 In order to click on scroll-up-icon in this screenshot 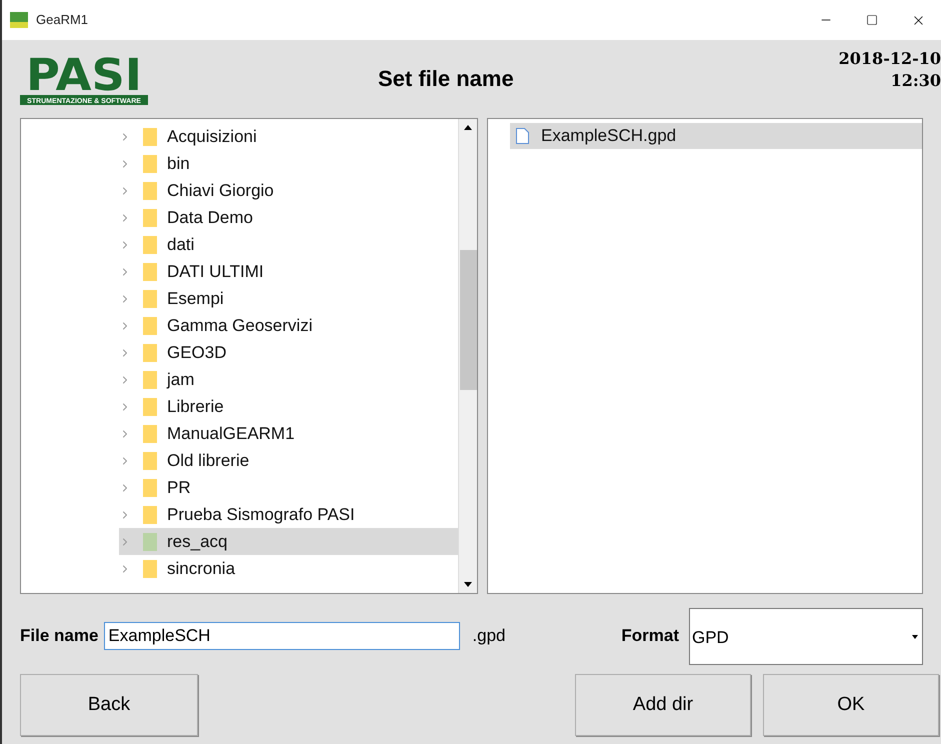, I will do `click(468, 127)`.